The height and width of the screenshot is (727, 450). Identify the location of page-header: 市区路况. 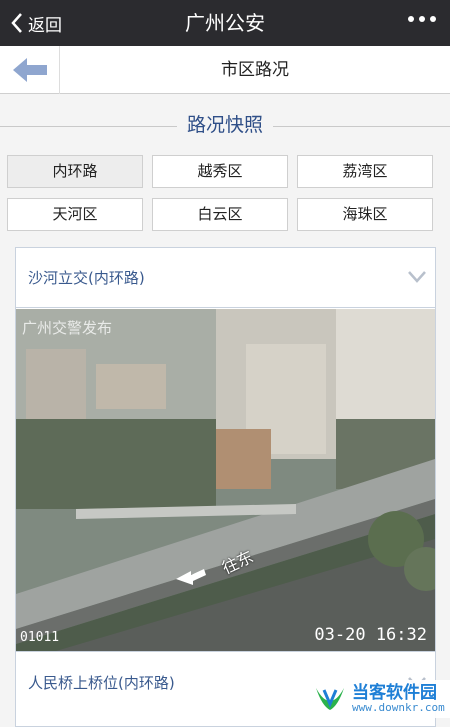
(225, 70).